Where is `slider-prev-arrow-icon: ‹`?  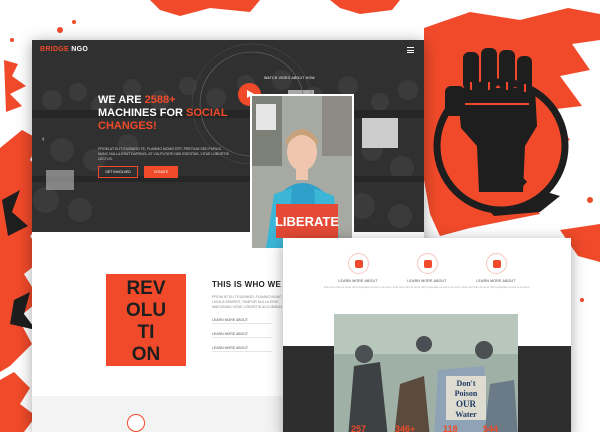 slider-prev-arrow-icon: ‹ is located at coordinates (43, 139).